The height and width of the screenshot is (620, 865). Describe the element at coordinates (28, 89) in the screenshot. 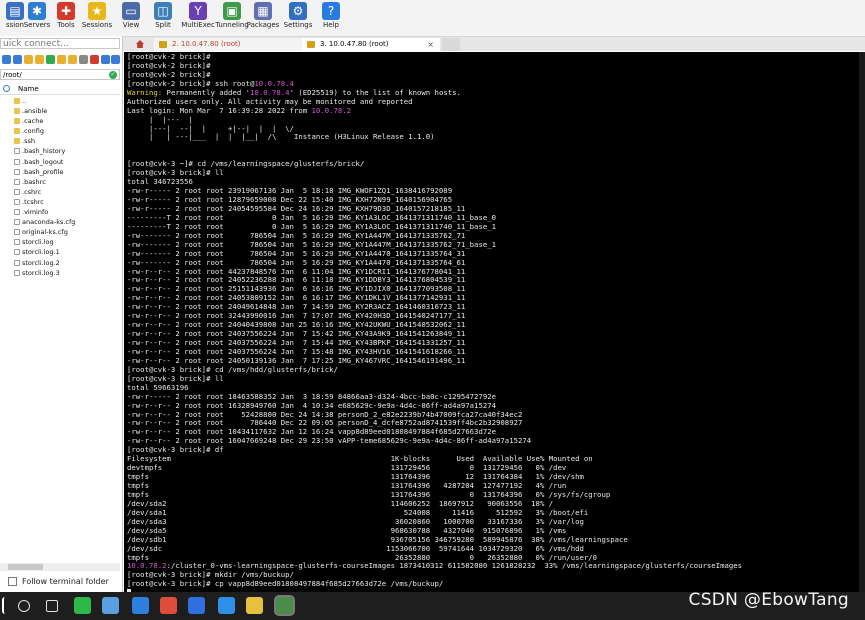

I see `name-column-header: Name` at that location.